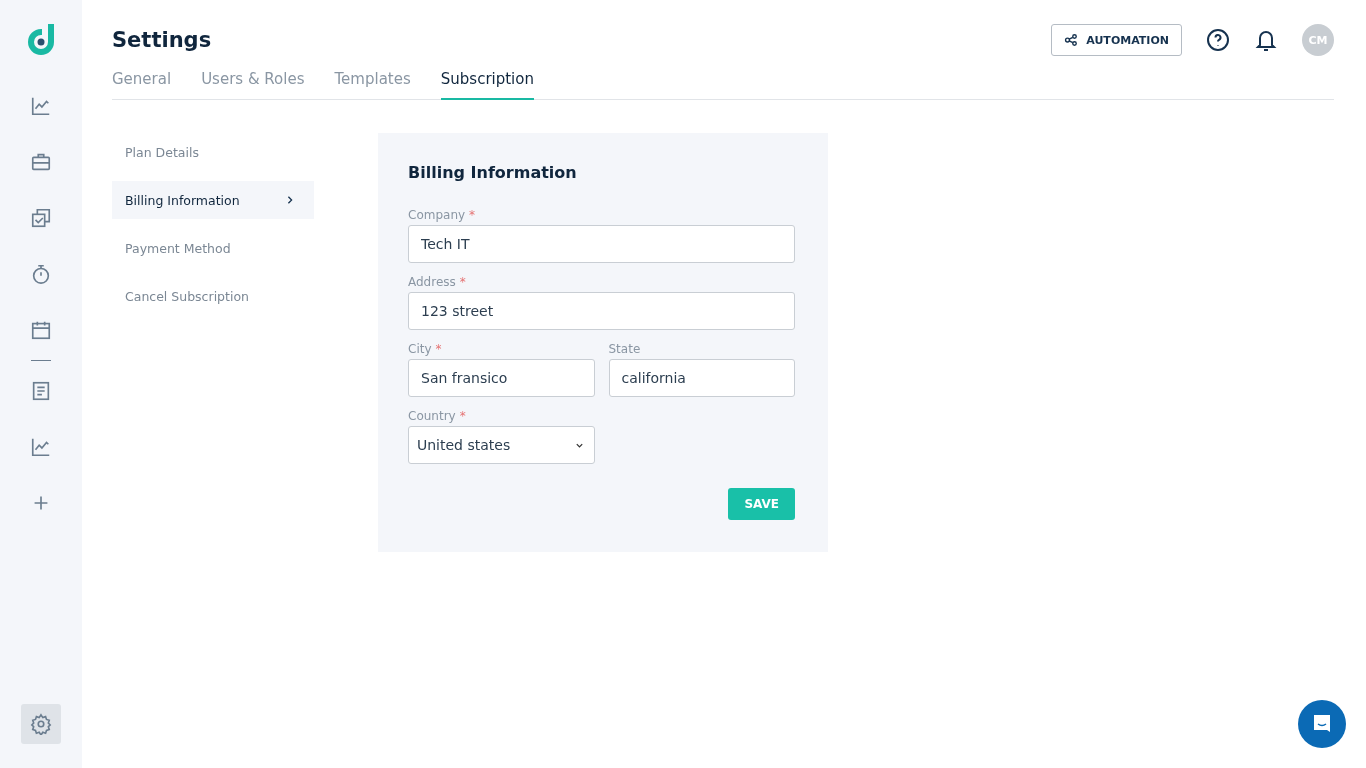 This screenshot has height=768, width=1366. What do you see at coordinates (493, 172) in the screenshot?
I see `card-title: Billing Information` at bounding box center [493, 172].